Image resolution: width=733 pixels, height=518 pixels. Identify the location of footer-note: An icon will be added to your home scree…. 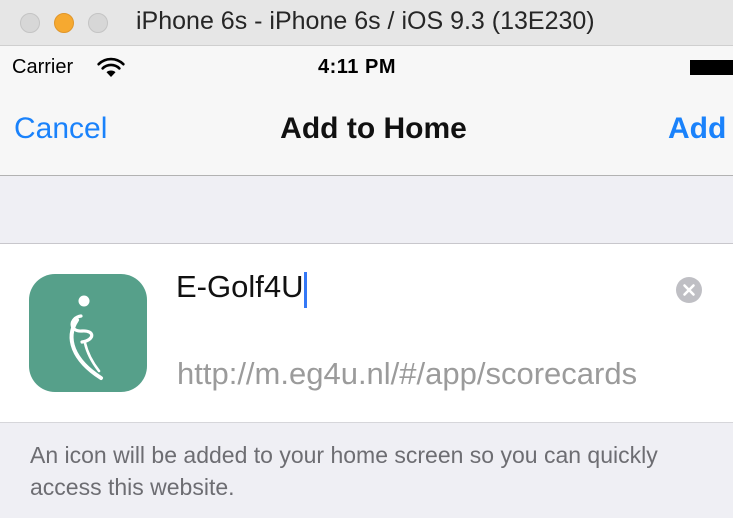
(344, 471).